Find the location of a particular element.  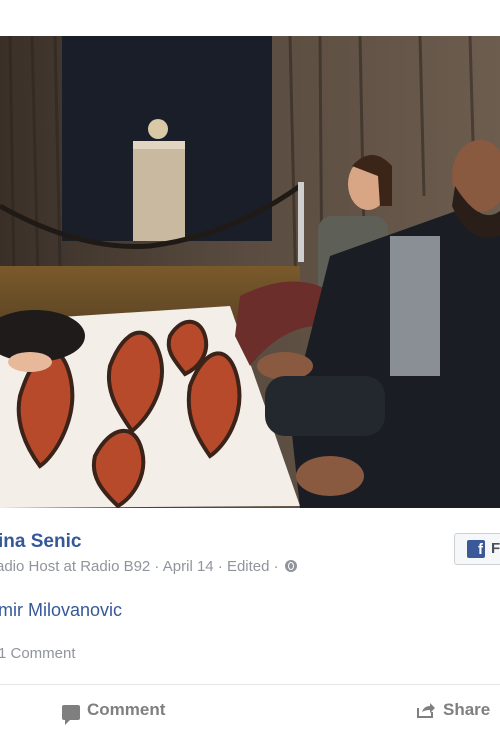

facebook-follow-button: f F is located at coordinates (477, 549).